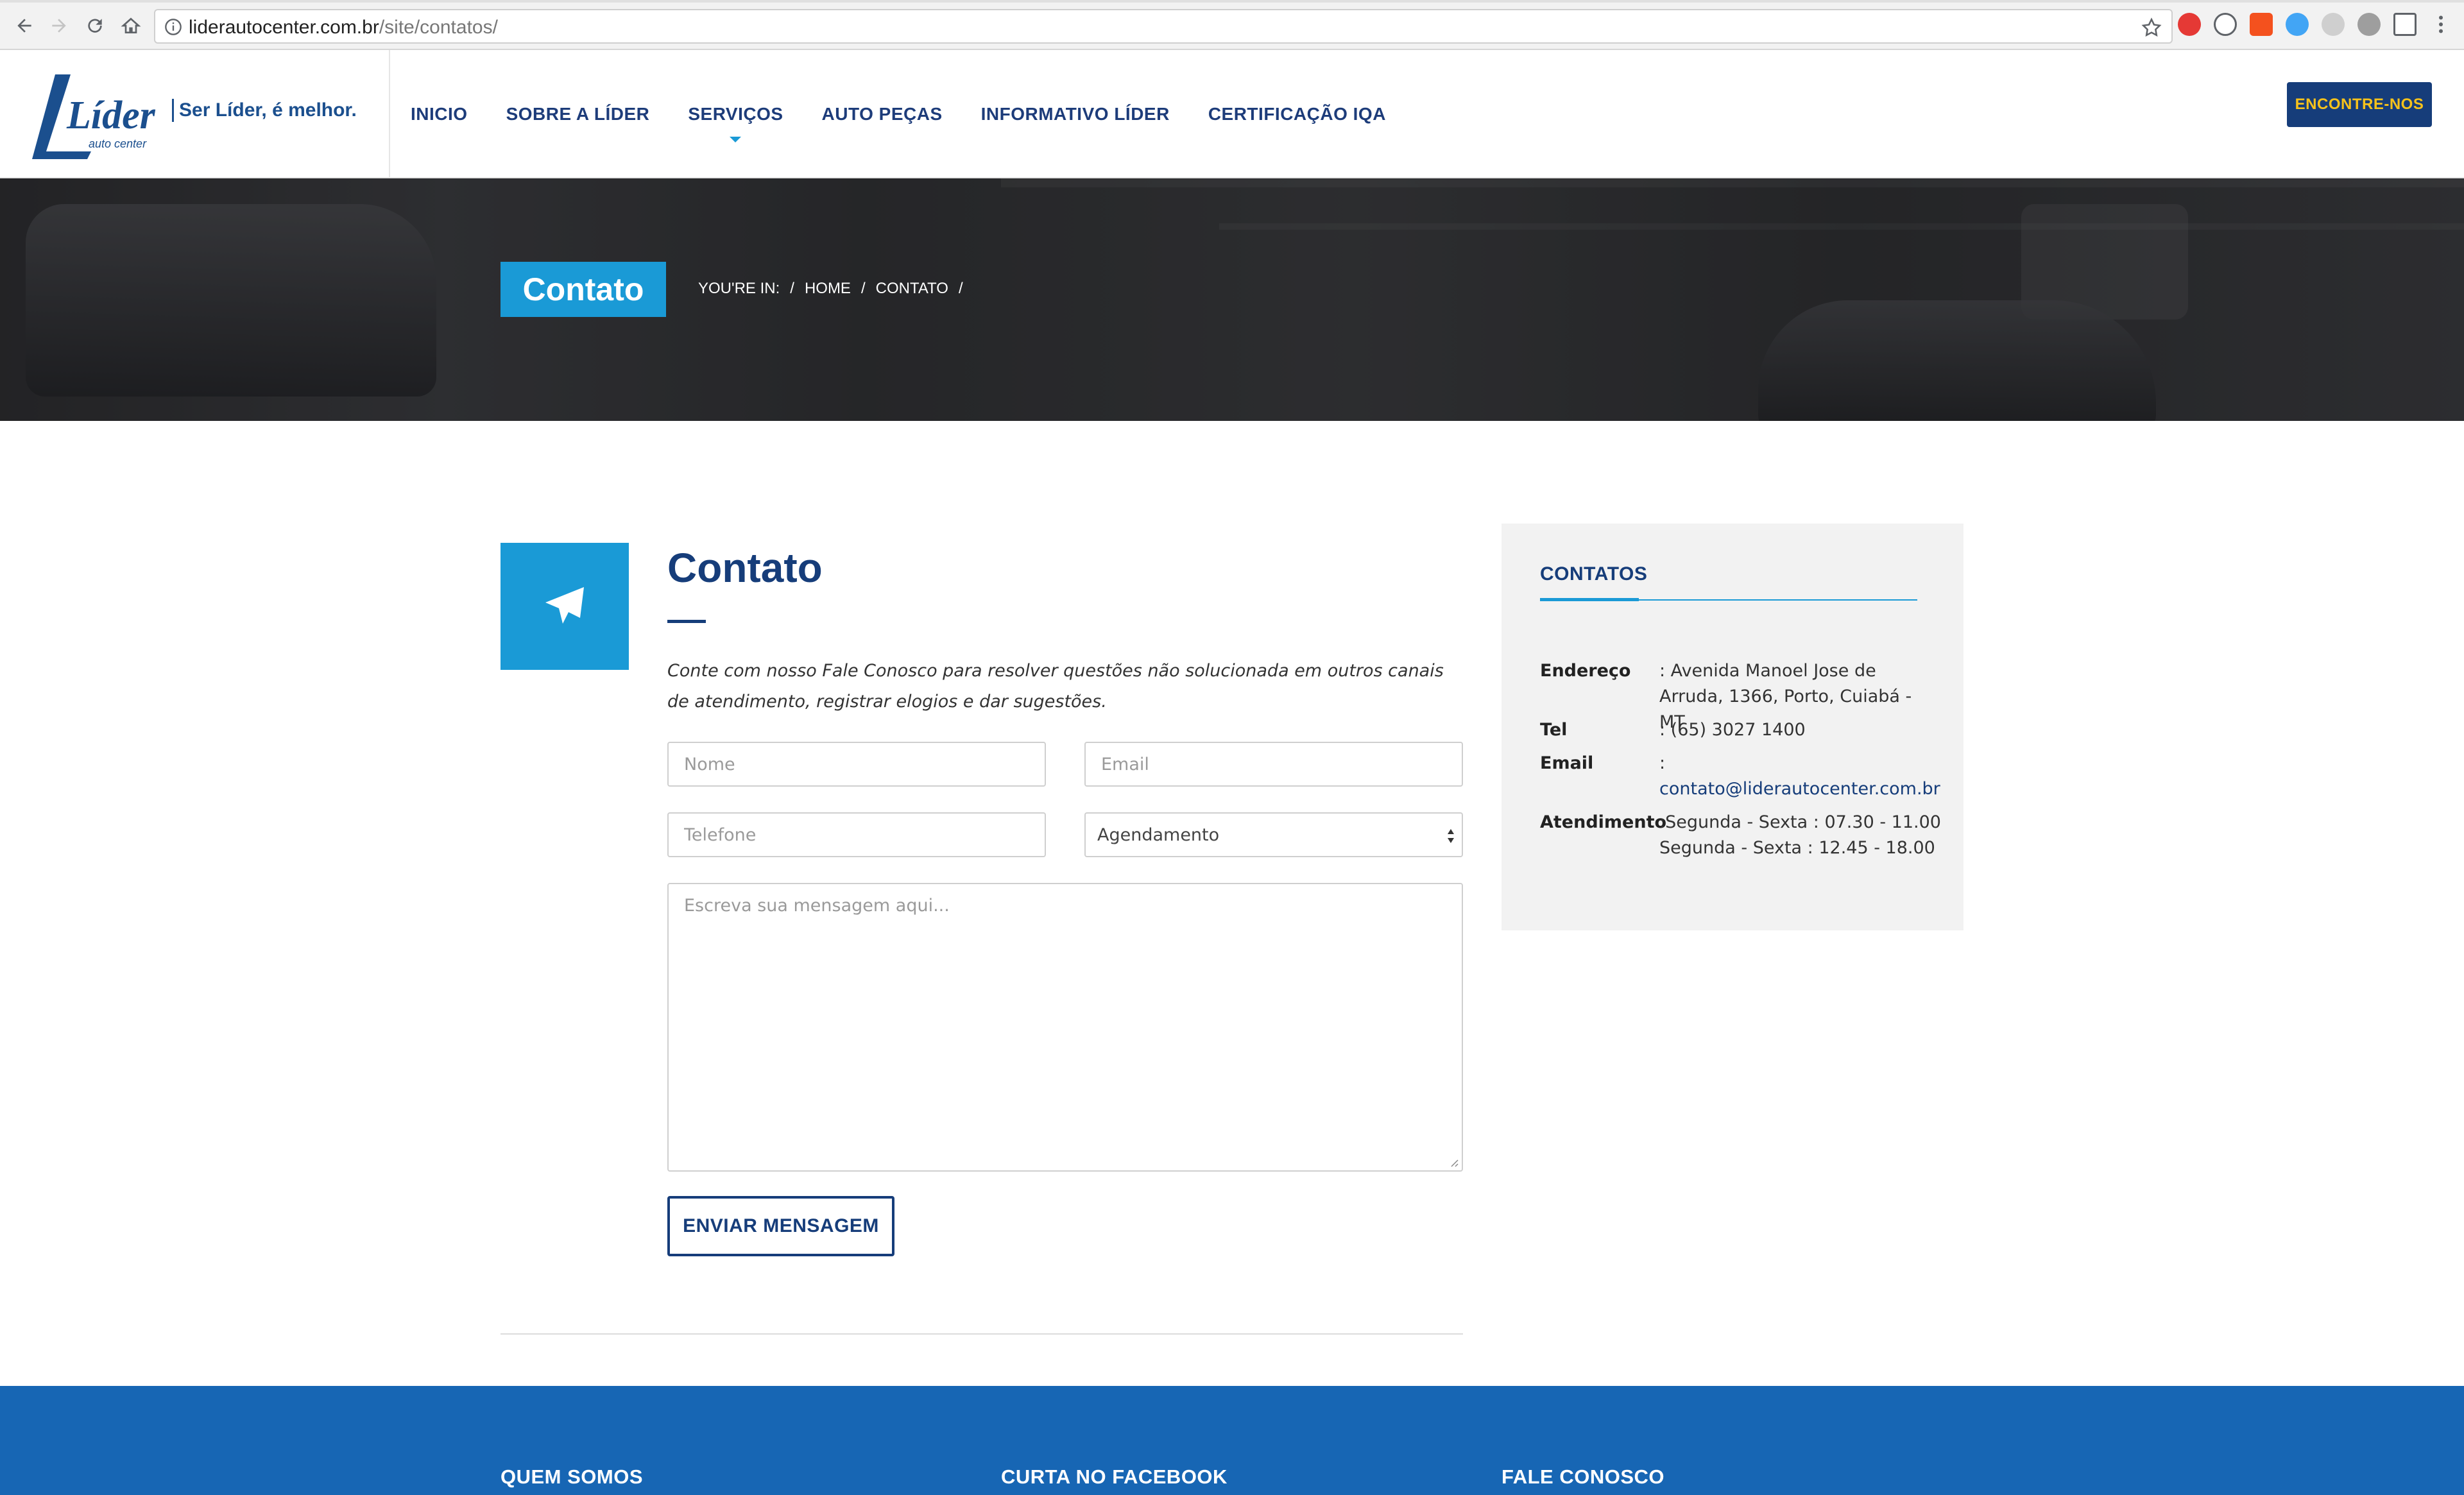  Describe the element at coordinates (736, 139) in the screenshot. I see `dropdown-caret-icon` at that location.